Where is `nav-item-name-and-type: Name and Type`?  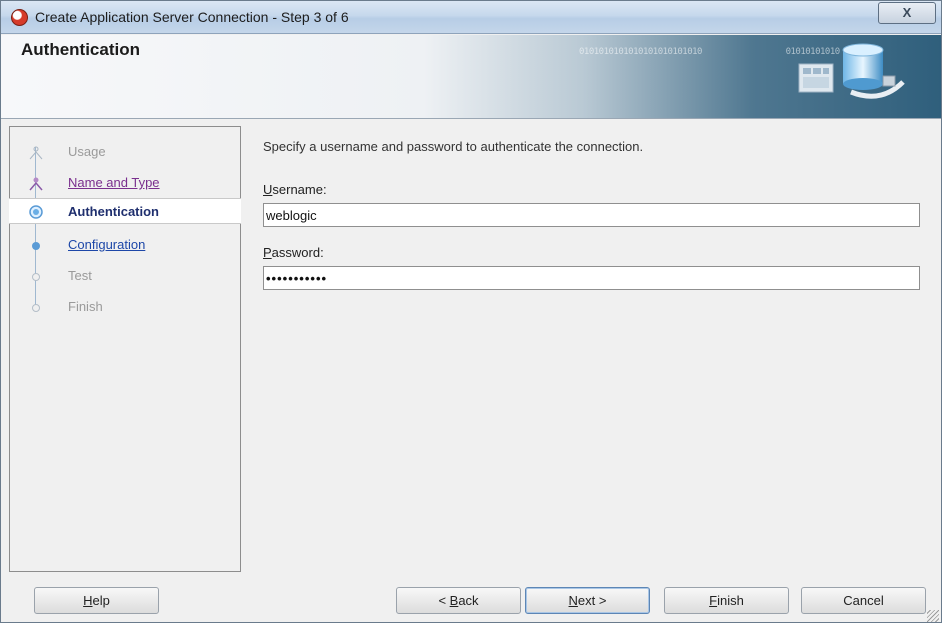
nav-item-name-and-type: Name and Type is located at coordinates (125, 183).